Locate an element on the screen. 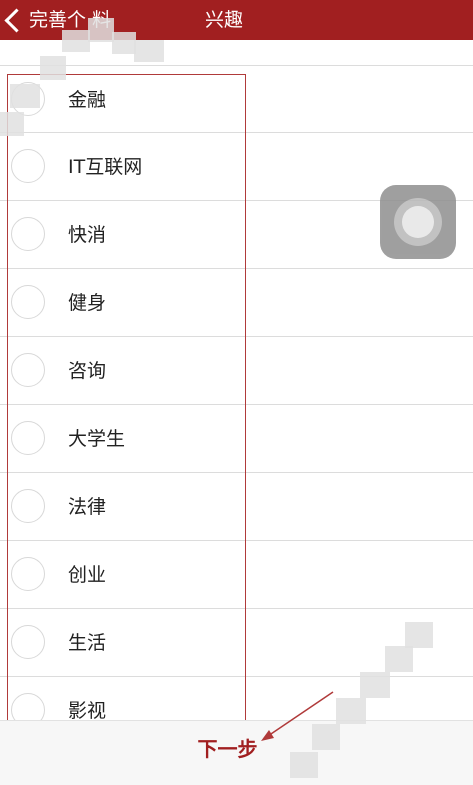 The image size is (473, 785). assistive-touch-button is located at coordinates (418, 222).